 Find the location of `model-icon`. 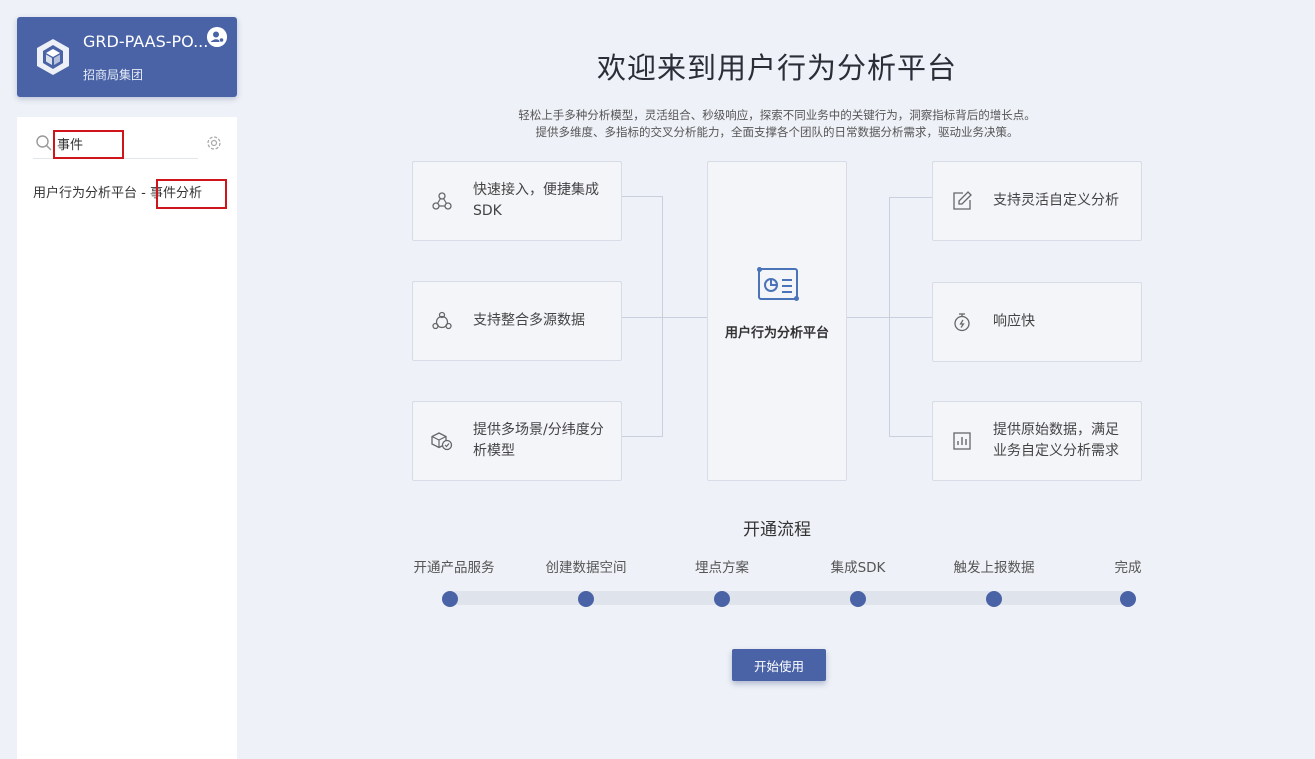

model-icon is located at coordinates (442, 441).